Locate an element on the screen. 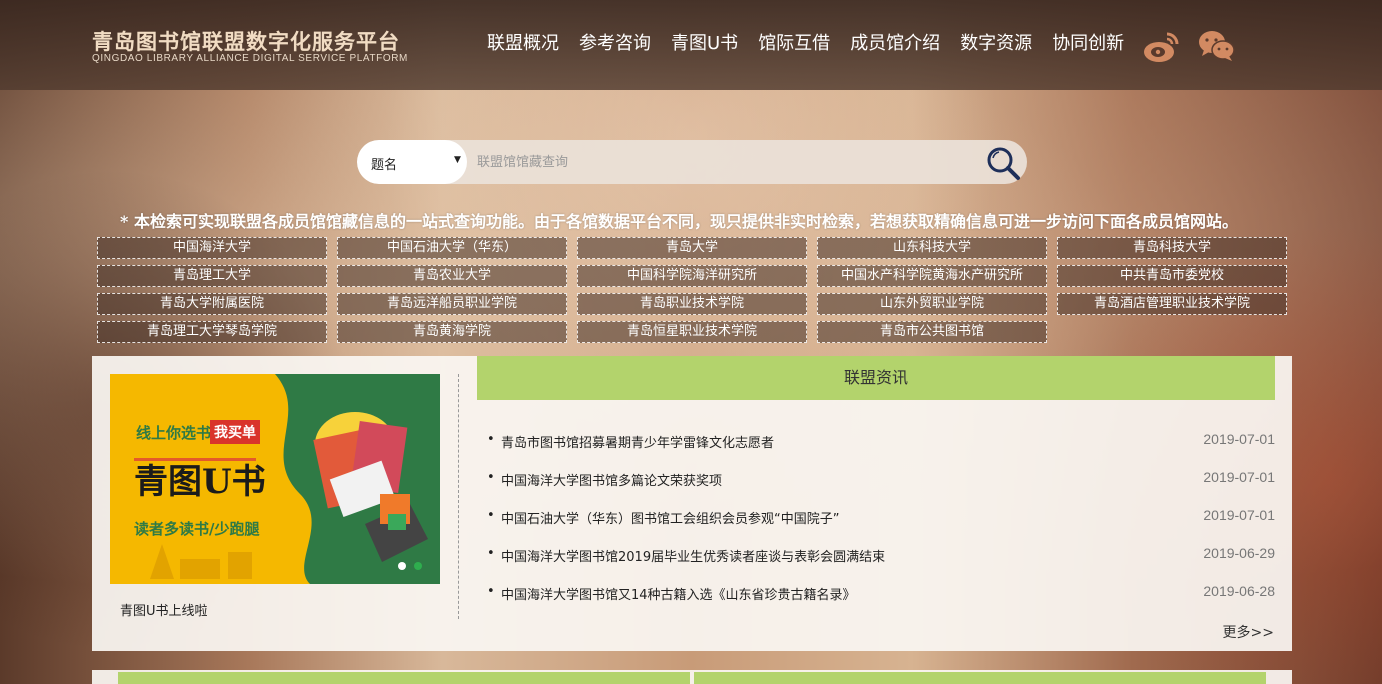 The height and width of the screenshot is (684, 1382). member-library-link: 青岛黄海学院 is located at coordinates (452, 332).